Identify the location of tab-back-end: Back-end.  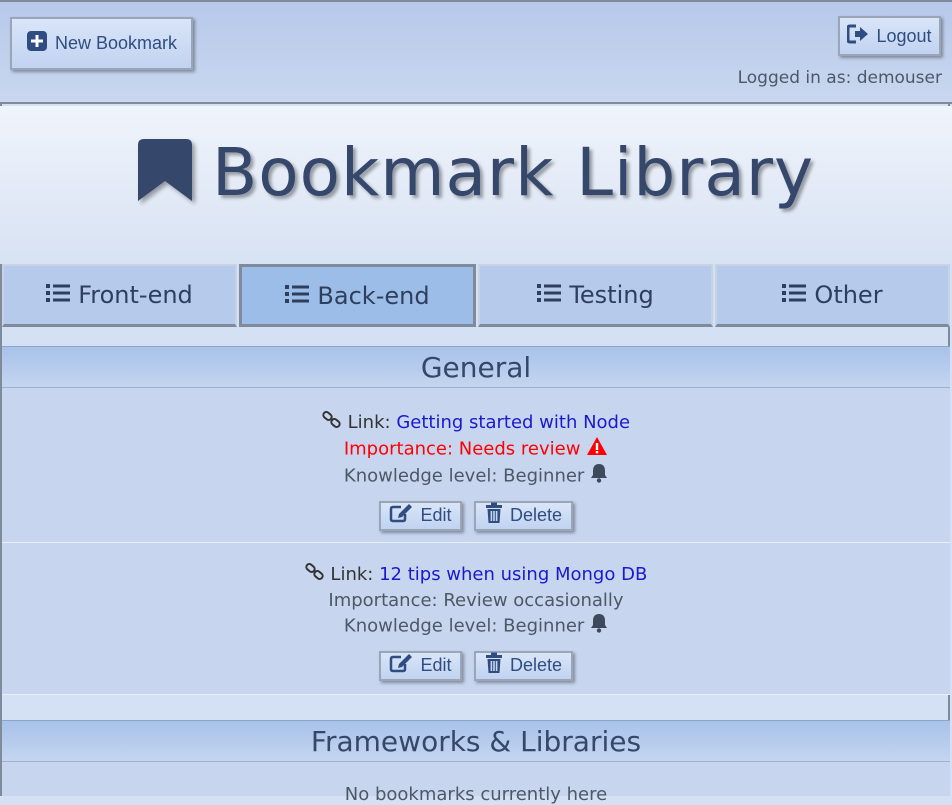
(357, 295).